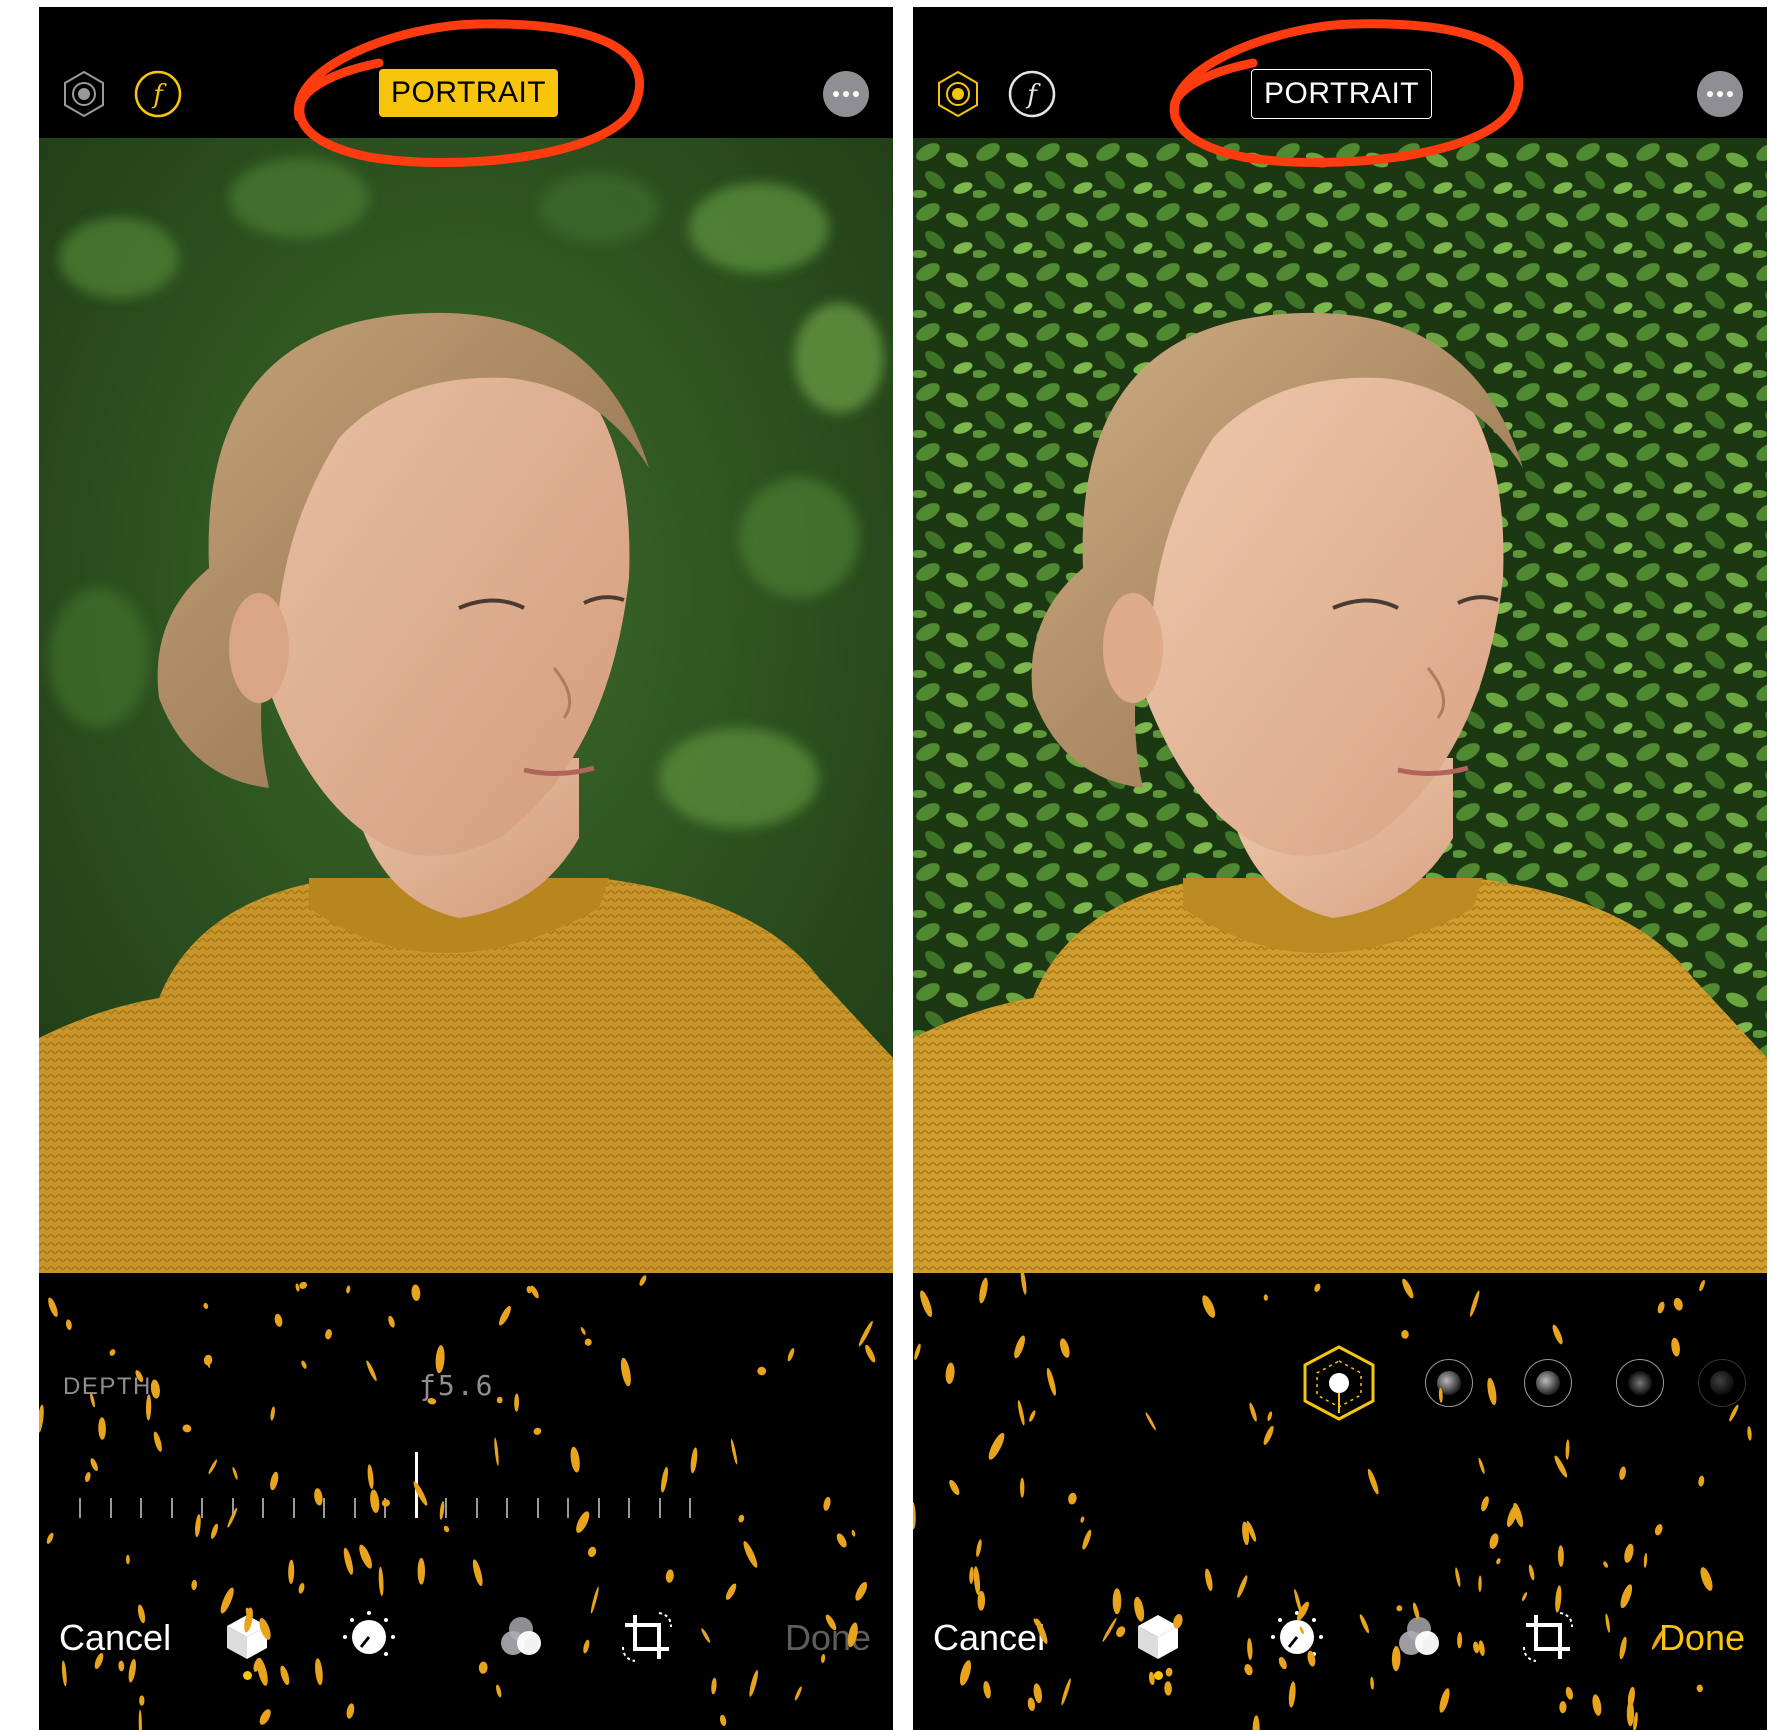 This screenshot has height=1730, width=1788. Describe the element at coordinates (416, 1485) in the screenshot. I see `depth-slider-indicator` at that location.